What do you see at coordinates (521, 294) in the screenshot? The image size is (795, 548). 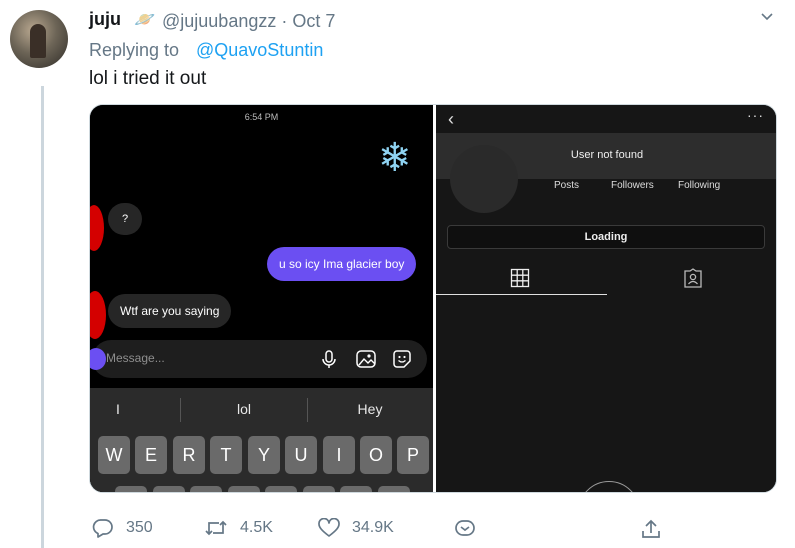 I see `active-tab-indicator` at bounding box center [521, 294].